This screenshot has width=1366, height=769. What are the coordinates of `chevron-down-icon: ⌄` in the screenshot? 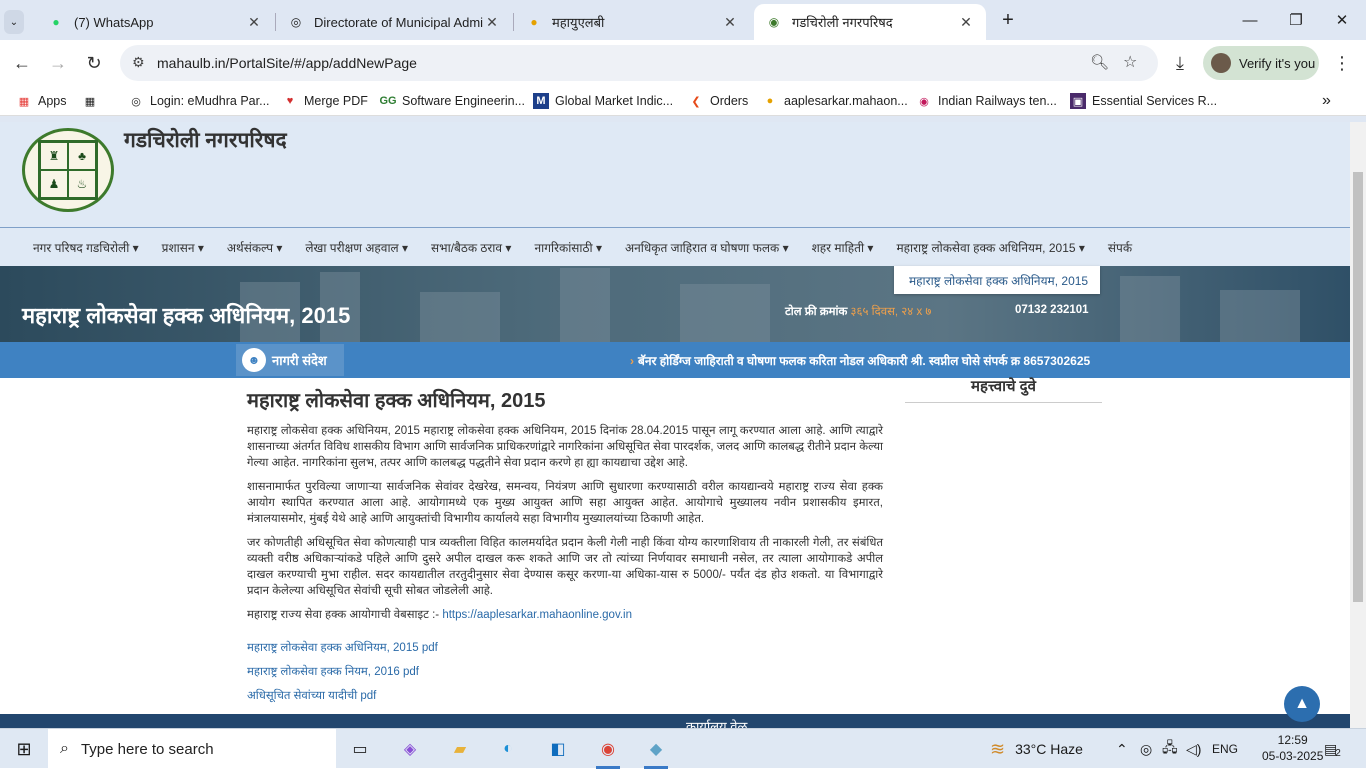 It's located at (14, 22).